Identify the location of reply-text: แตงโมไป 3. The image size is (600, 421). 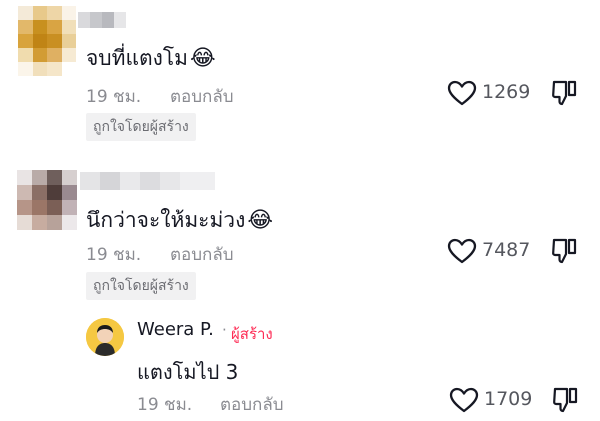
(188, 372).